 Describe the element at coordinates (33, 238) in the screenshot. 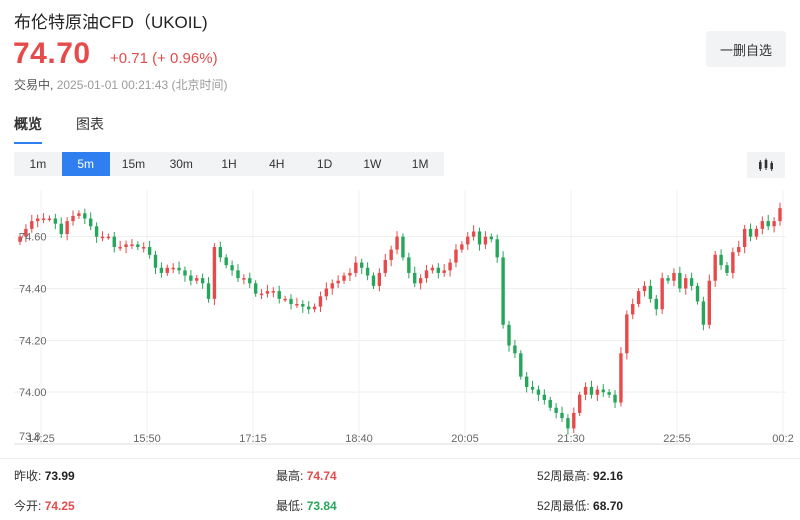

I see `y-tick-label: 74.60` at that location.